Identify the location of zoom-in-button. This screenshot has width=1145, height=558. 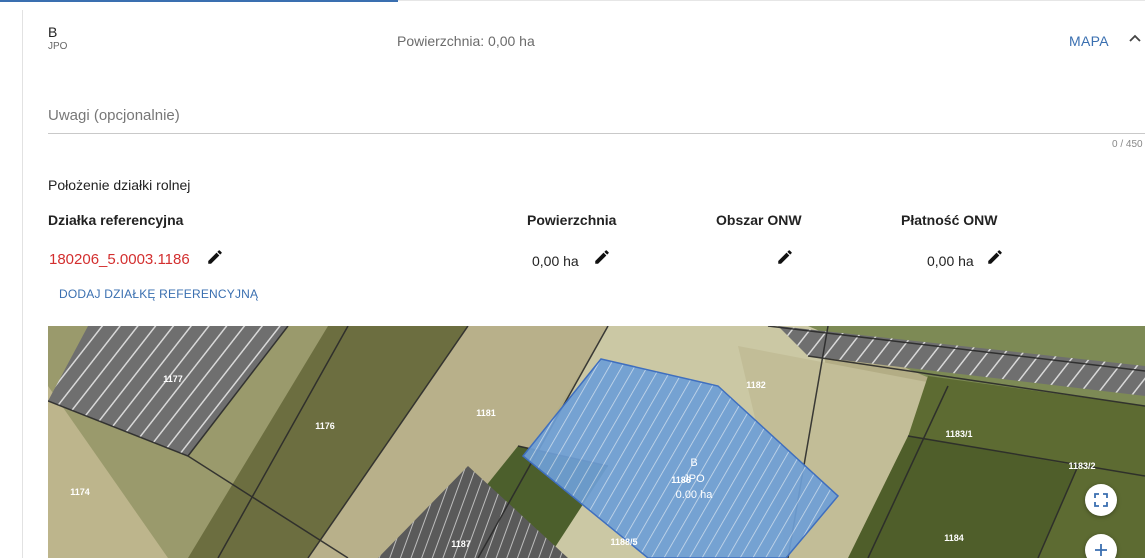
(1101, 546).